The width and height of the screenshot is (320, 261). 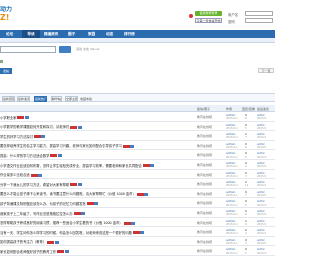 What do you see at coordinates (6, 71) in the screenshot?
I see `new-post-button: 发帖` at bounding box center [6, 71].